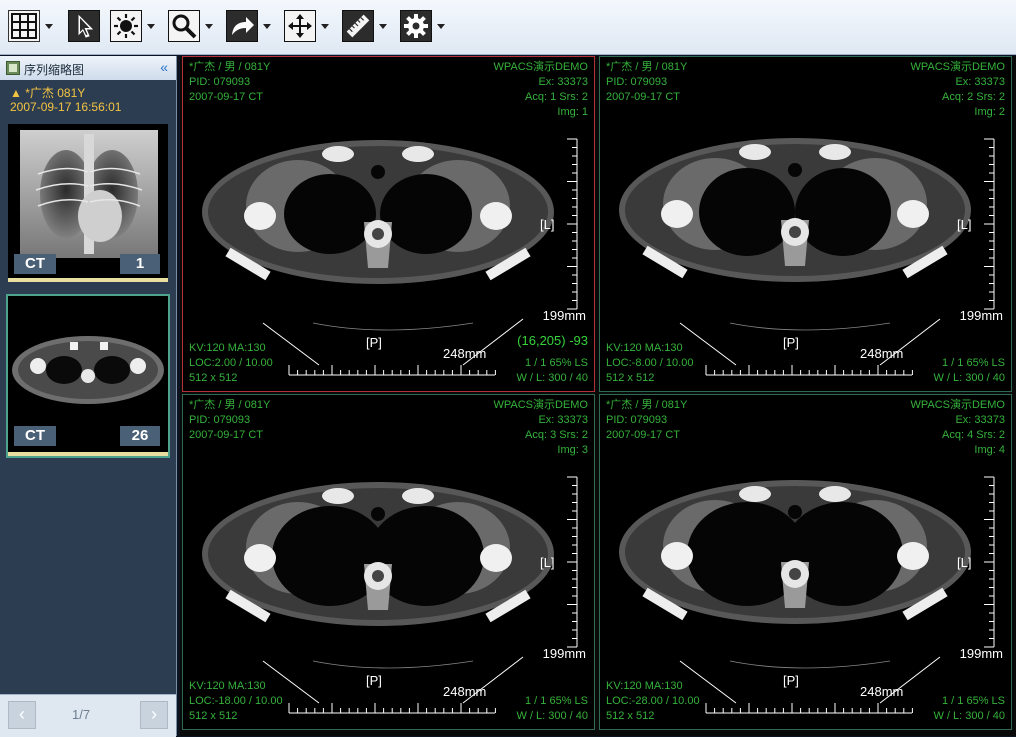 This screenshot has height=737, width=1016. What do you see at coordinates (325, 26) in the screenshot?
I see `pan-dropdown-caret` at bounding box center [325, 26].